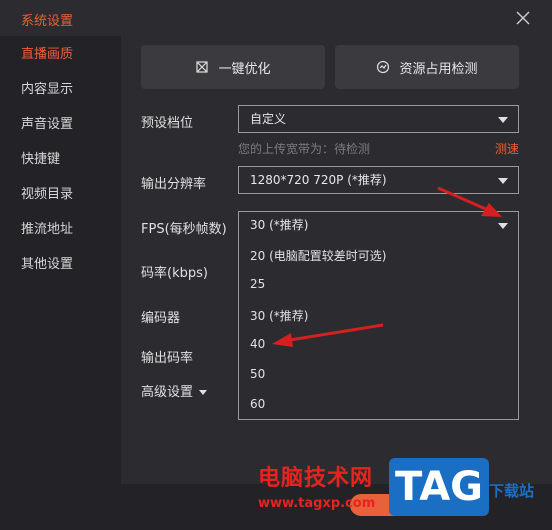 The width and height of the screenshot is (552, 530). I want to click on preset-label: 预设档位, so click(167, 123).